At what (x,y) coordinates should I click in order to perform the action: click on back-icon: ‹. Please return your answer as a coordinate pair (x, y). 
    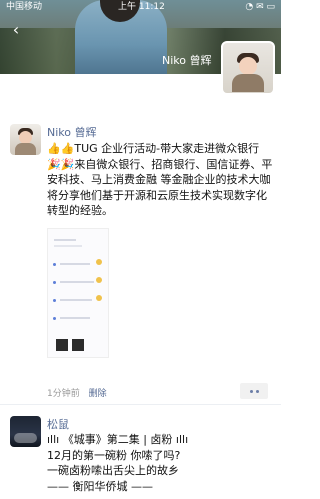
    Looking at the image, I should click on (16, 30).